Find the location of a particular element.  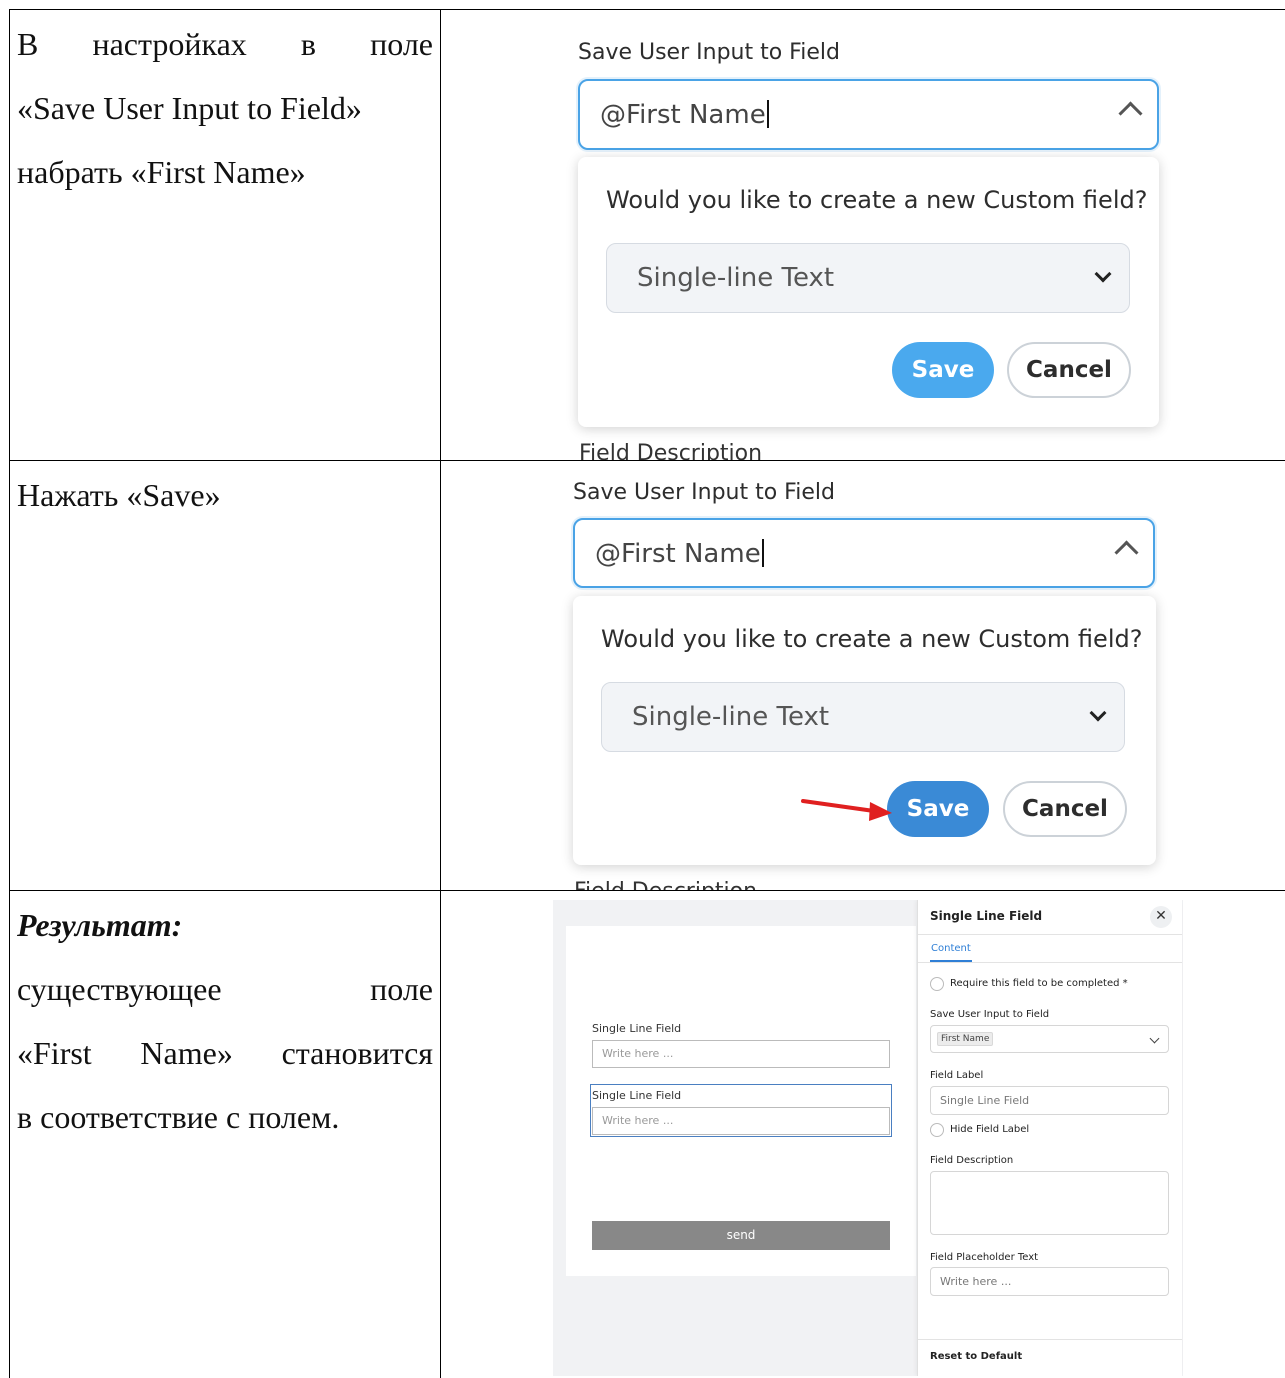

reset-to-default-button: Reset to Default is located at coordinates (976, 1356).